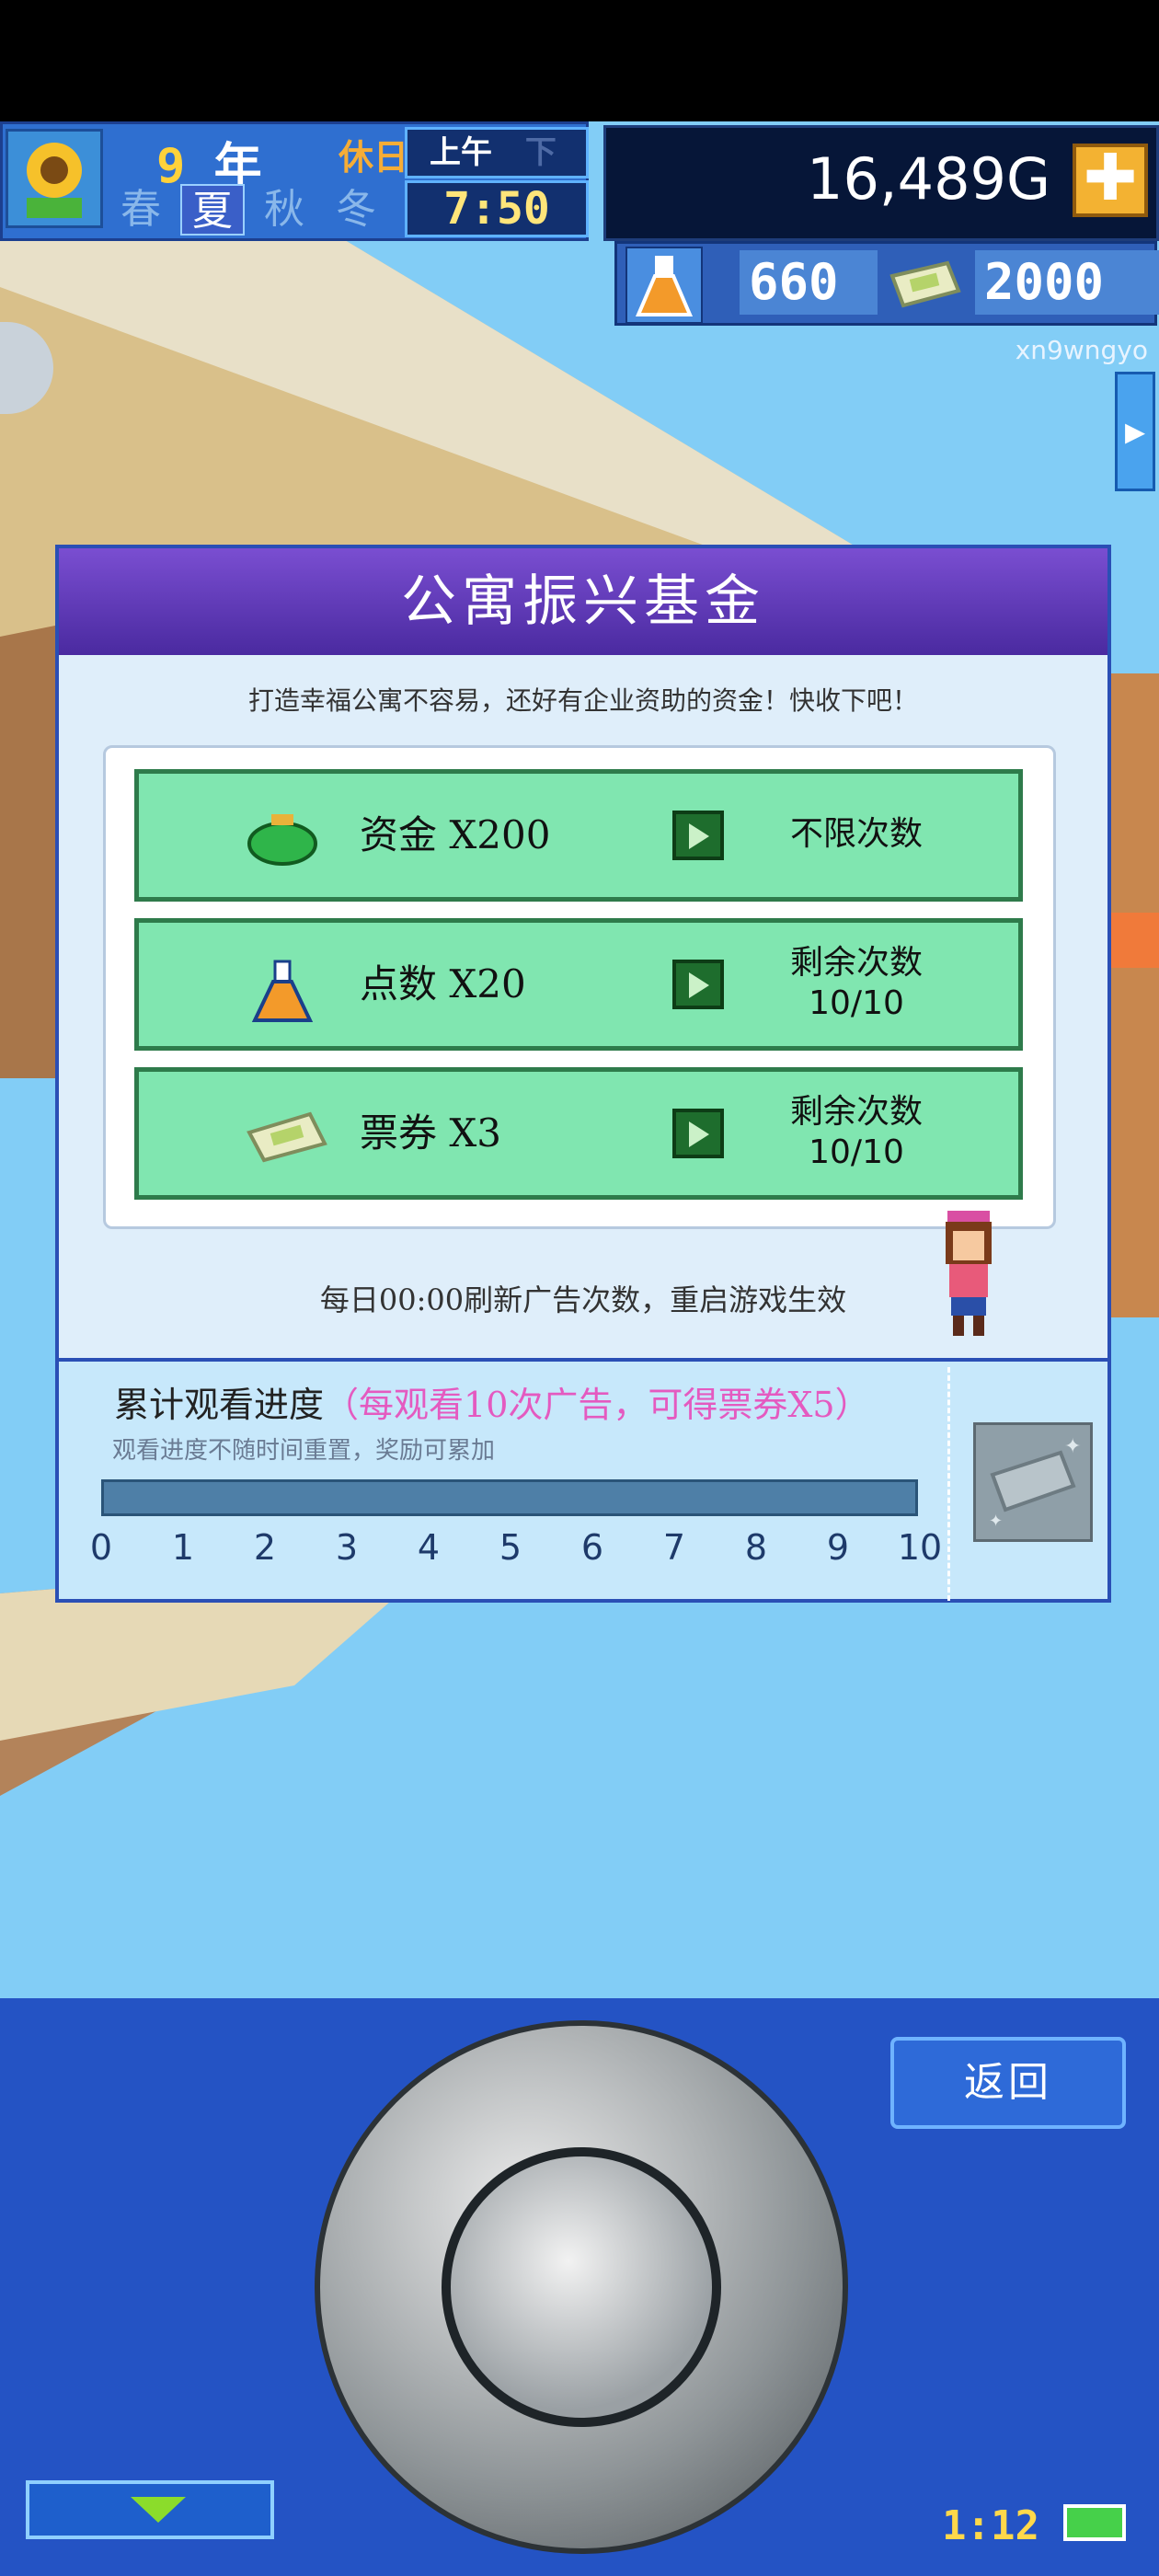  Describe the element at coordinates (578, 984) in the screenshot. I see `reward-row-points: 点数 X20 剩余次数 10/10` at that location.